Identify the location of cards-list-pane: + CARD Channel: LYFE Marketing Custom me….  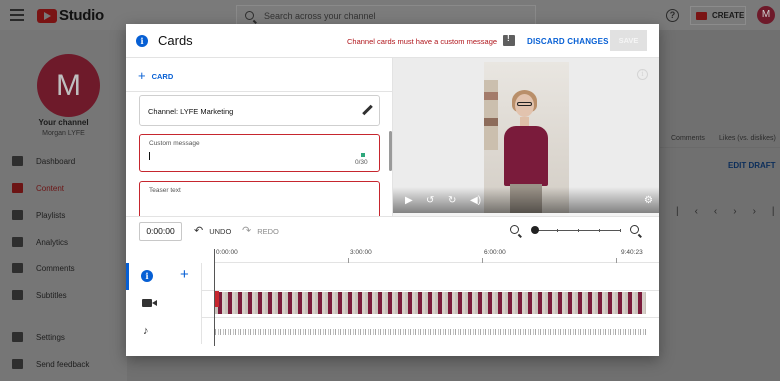
(259, 137).